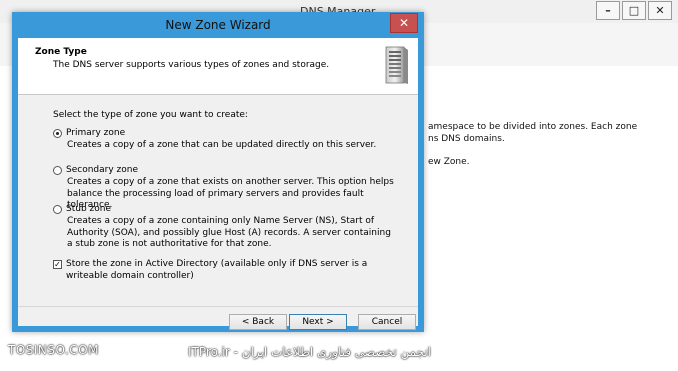 The height and width of the screenshot is (371, 678). I want to click on details-text-line-2: ns DNS domains., so click(466, 139).